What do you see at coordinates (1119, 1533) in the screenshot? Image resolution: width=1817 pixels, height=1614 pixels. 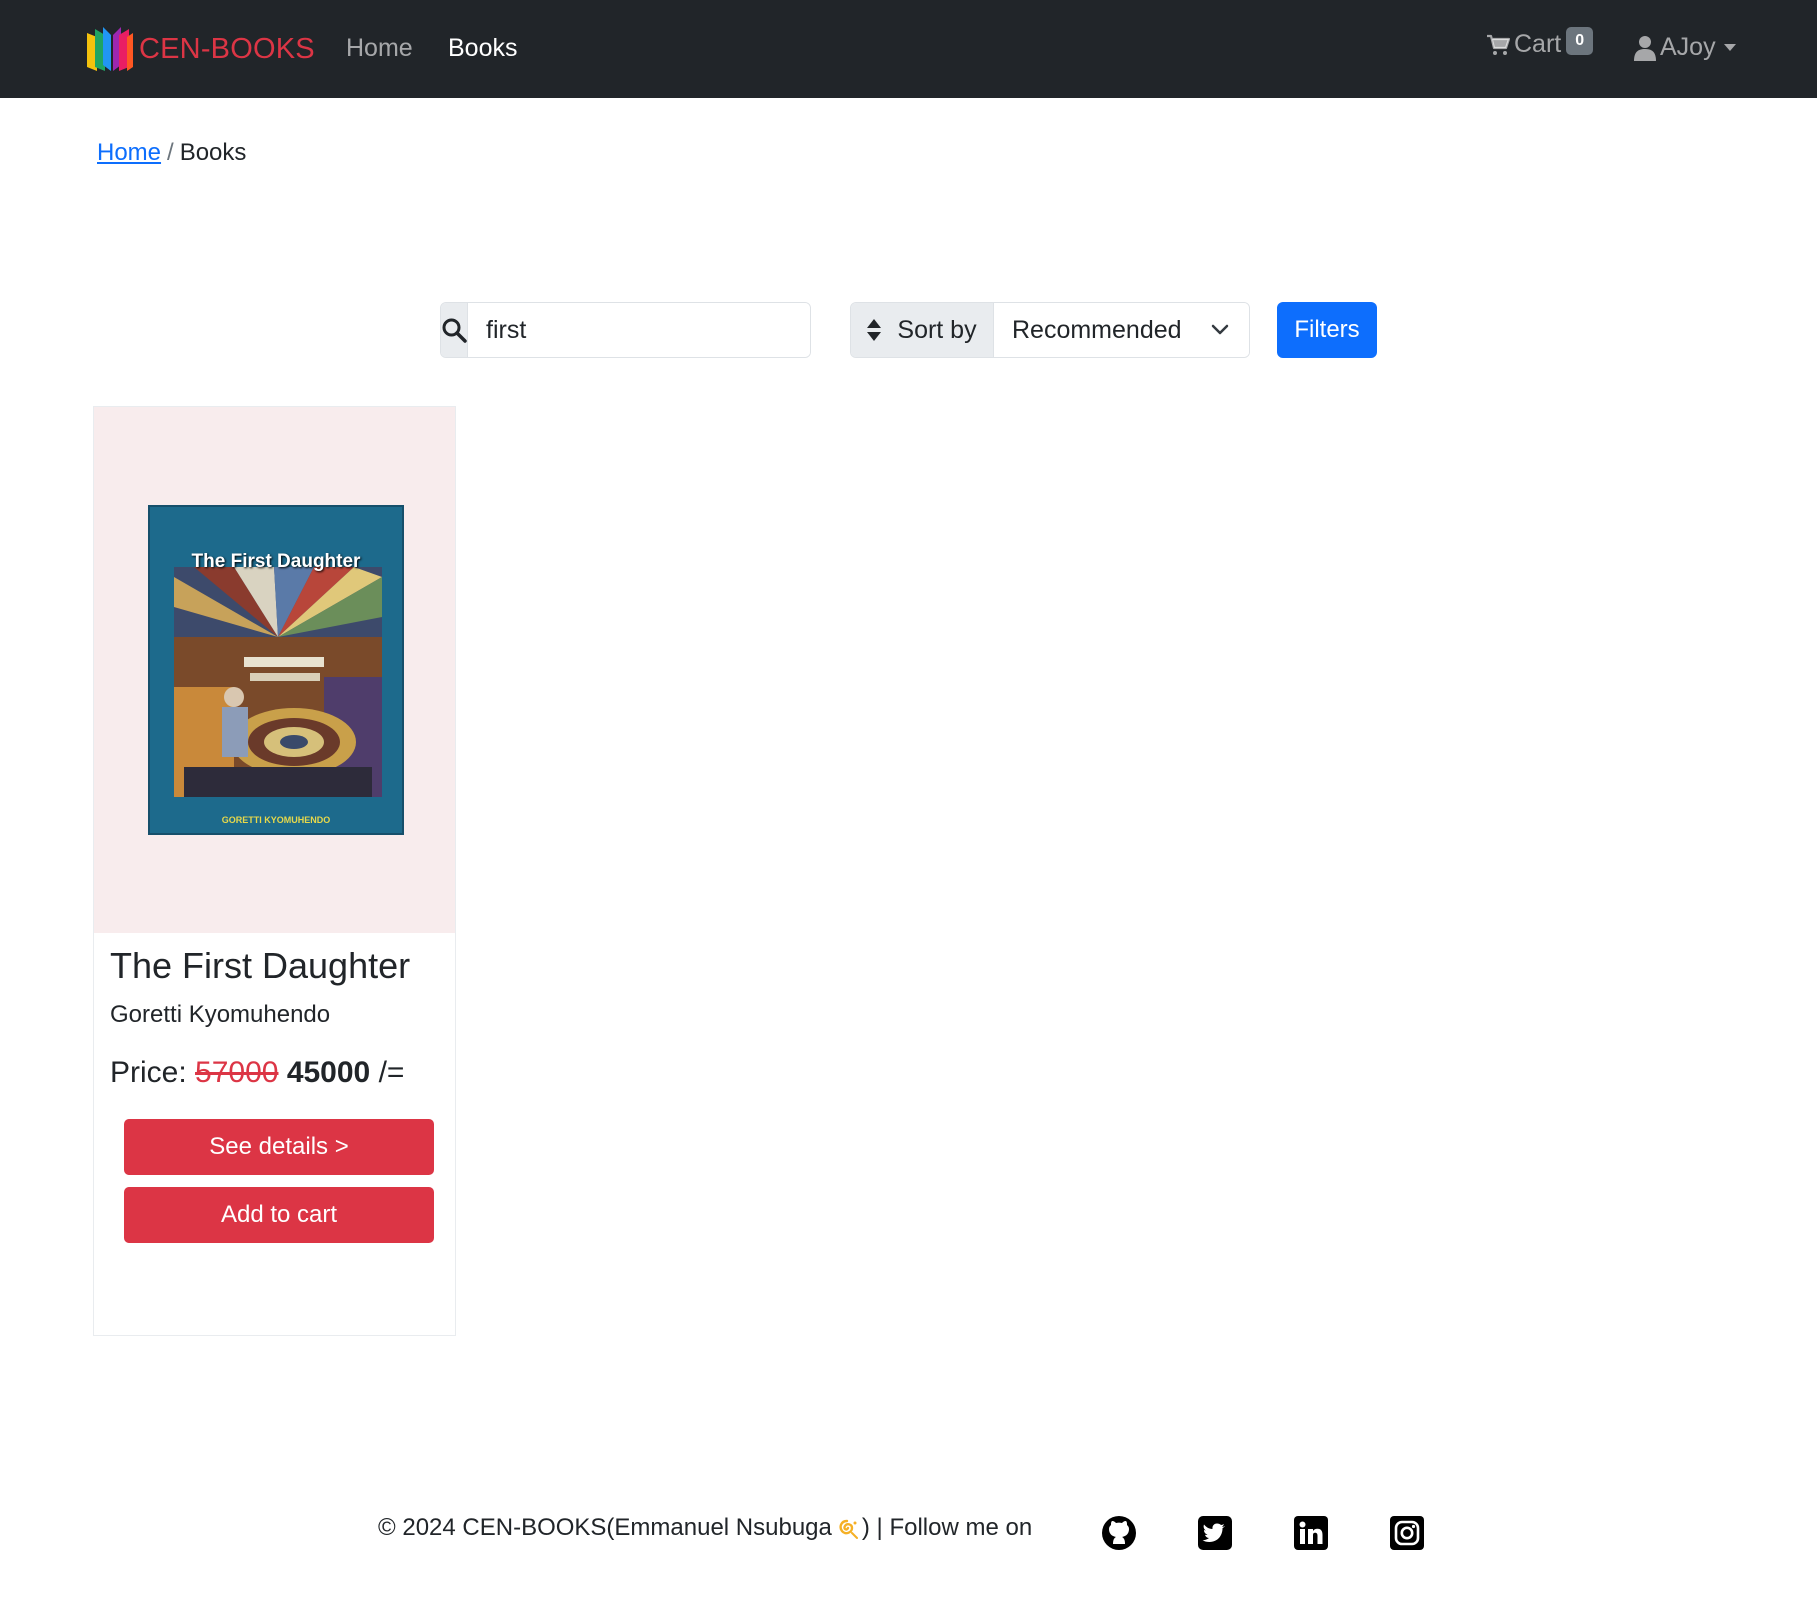 I see `github-icon` at bounding box center [1119, 1533].